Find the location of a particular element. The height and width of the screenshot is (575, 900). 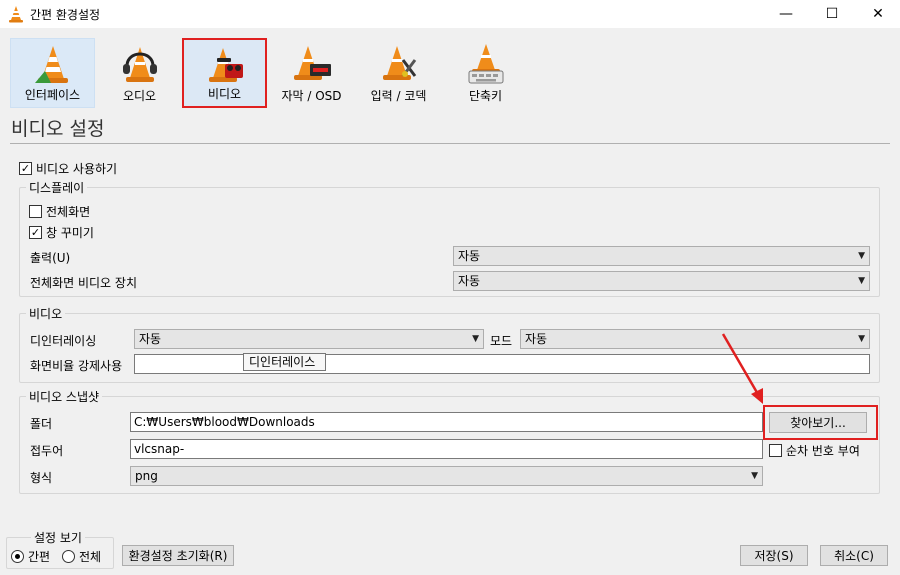

show-settings-legend: 설정 보기 is located at coordinates (58, 537).